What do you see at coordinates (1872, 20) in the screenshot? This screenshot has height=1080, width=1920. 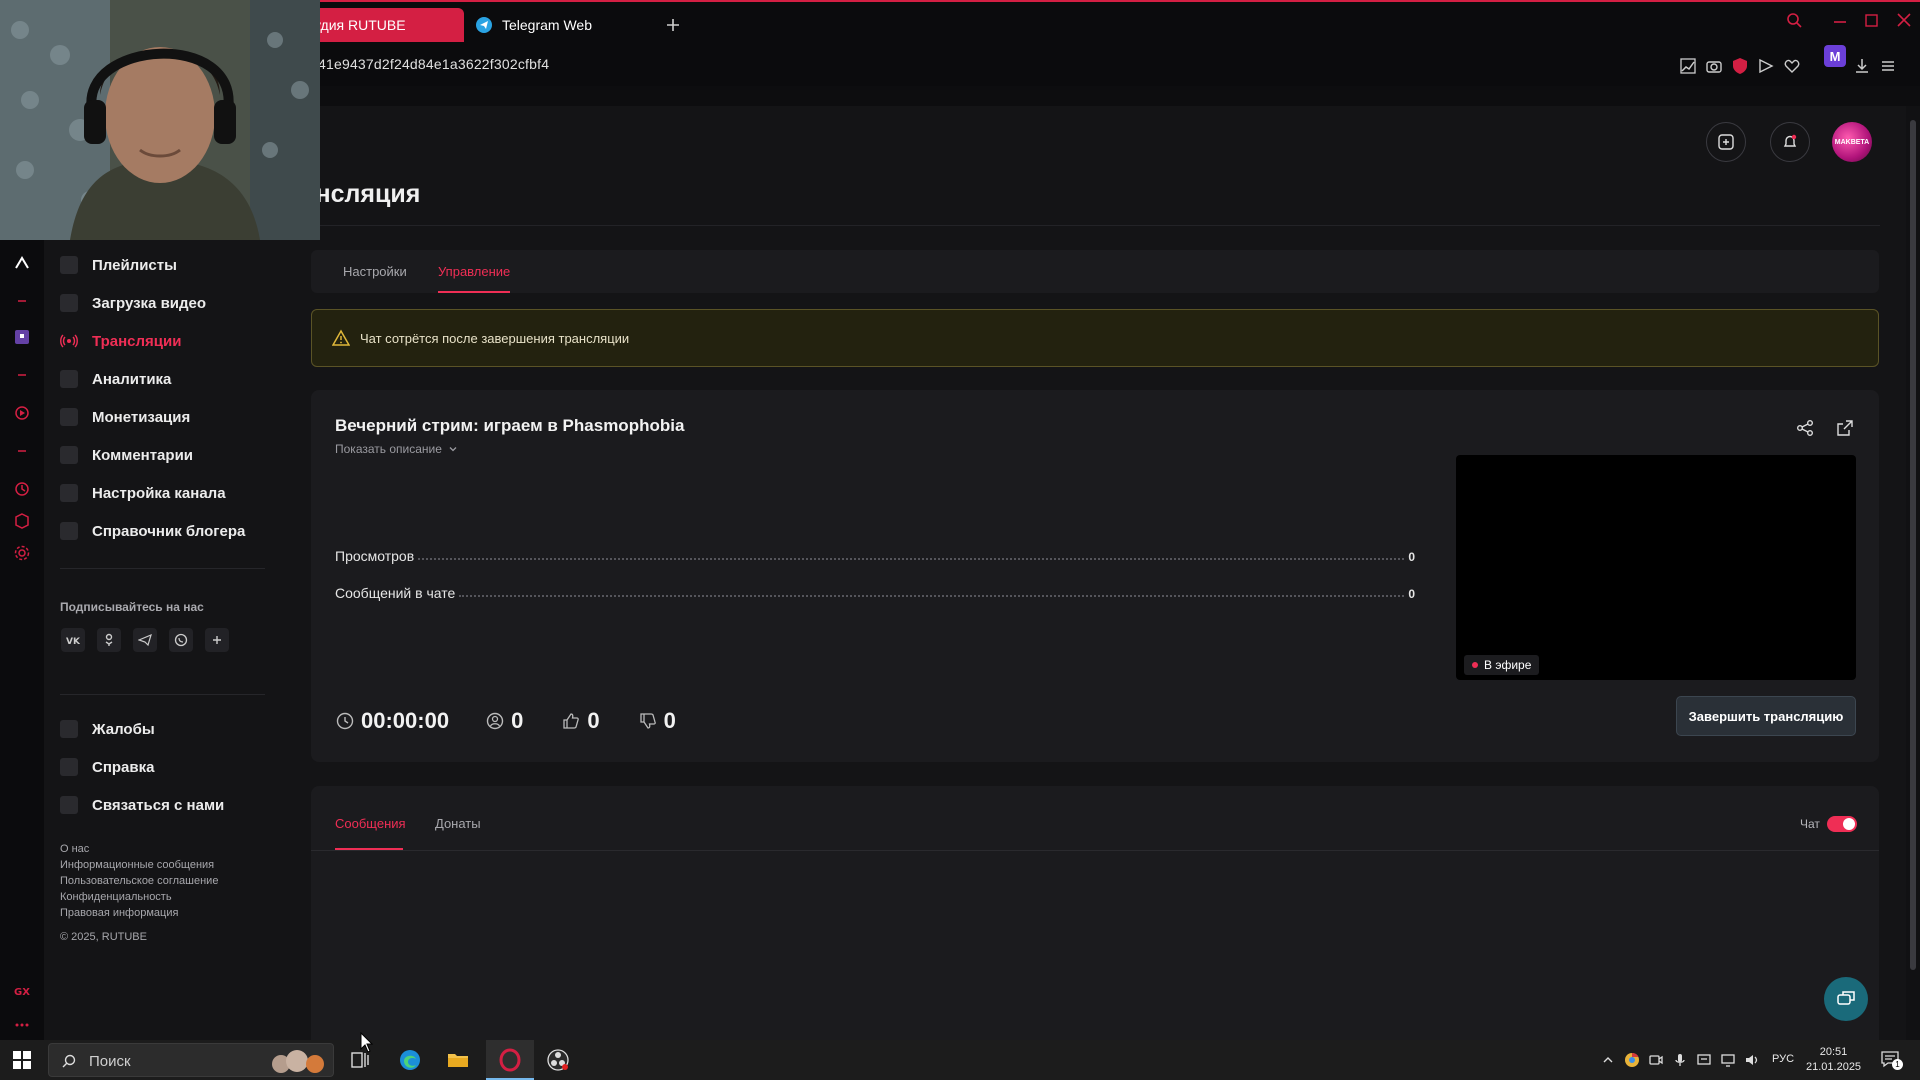 I see `maximize-icon` at bounding box center [1872, 20].